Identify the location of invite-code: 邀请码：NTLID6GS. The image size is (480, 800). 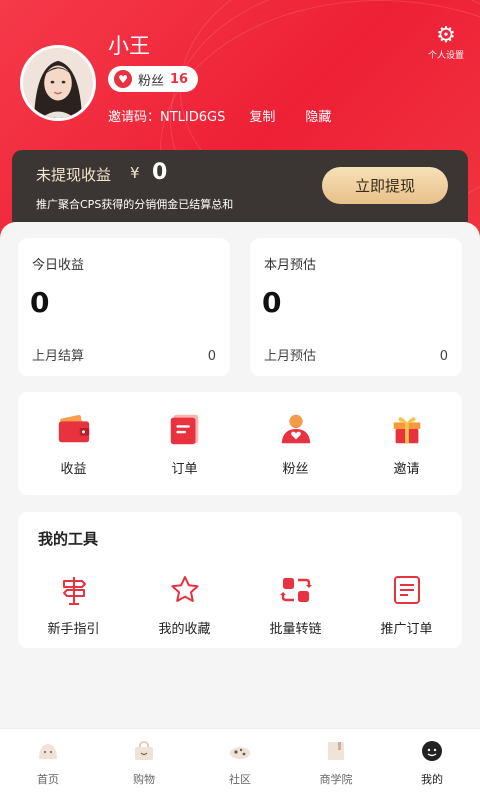
(167, 117).